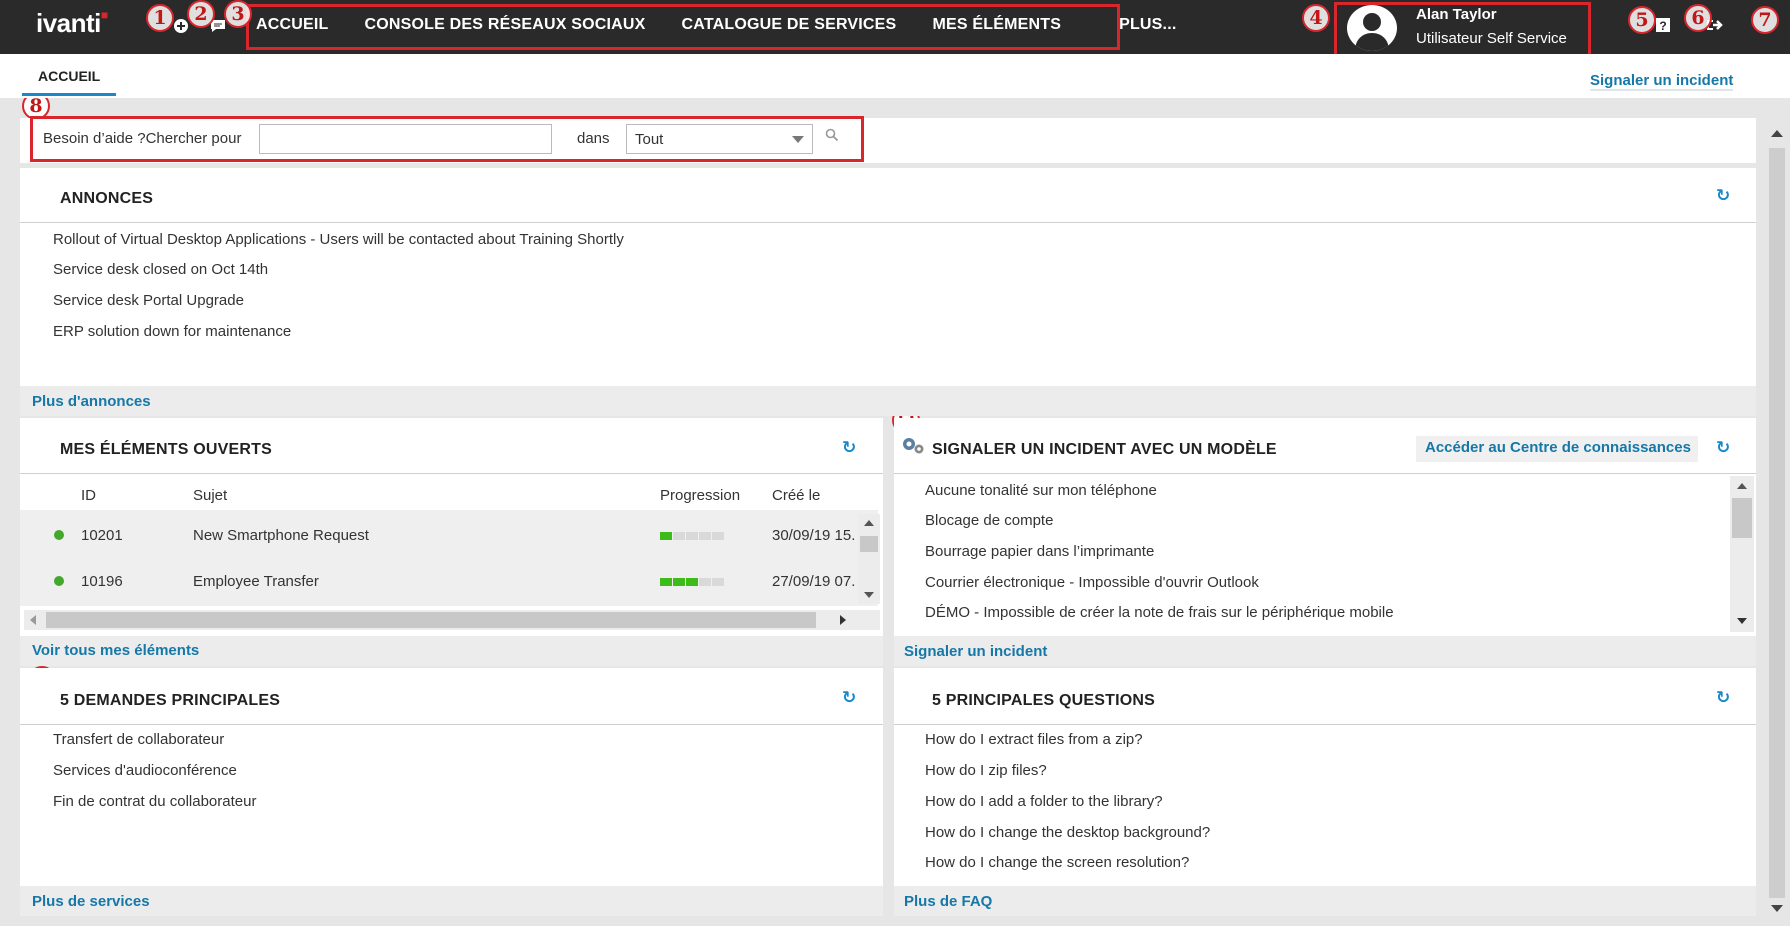  I want to click on table-cell-subject: New Smartphone Request, so click(281, 535).